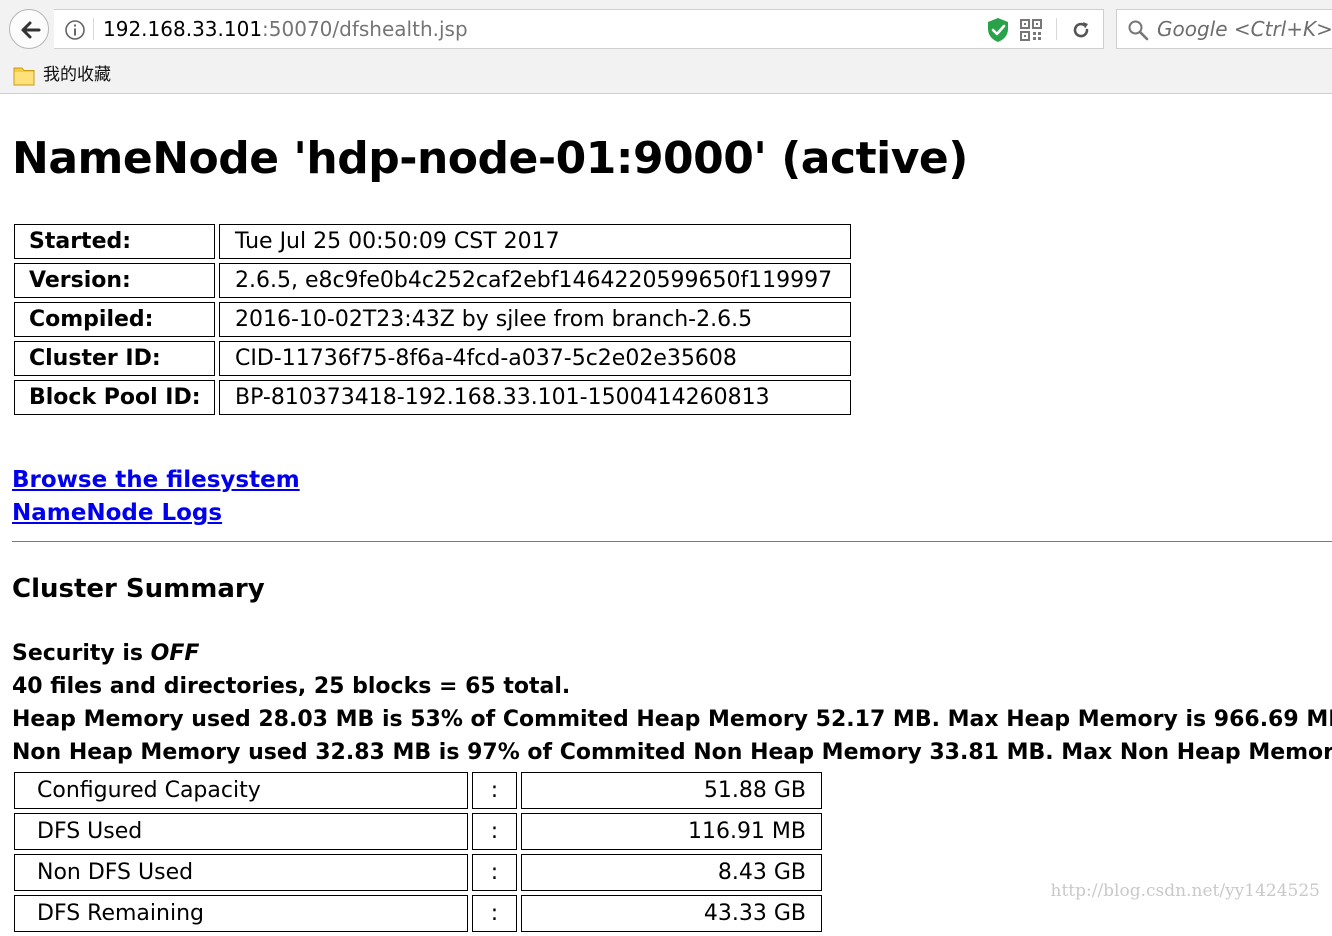 This screenshot has height=936, width=1332. I want to click on namenode-logs-link: NameNode Logs, so click(156, 513).